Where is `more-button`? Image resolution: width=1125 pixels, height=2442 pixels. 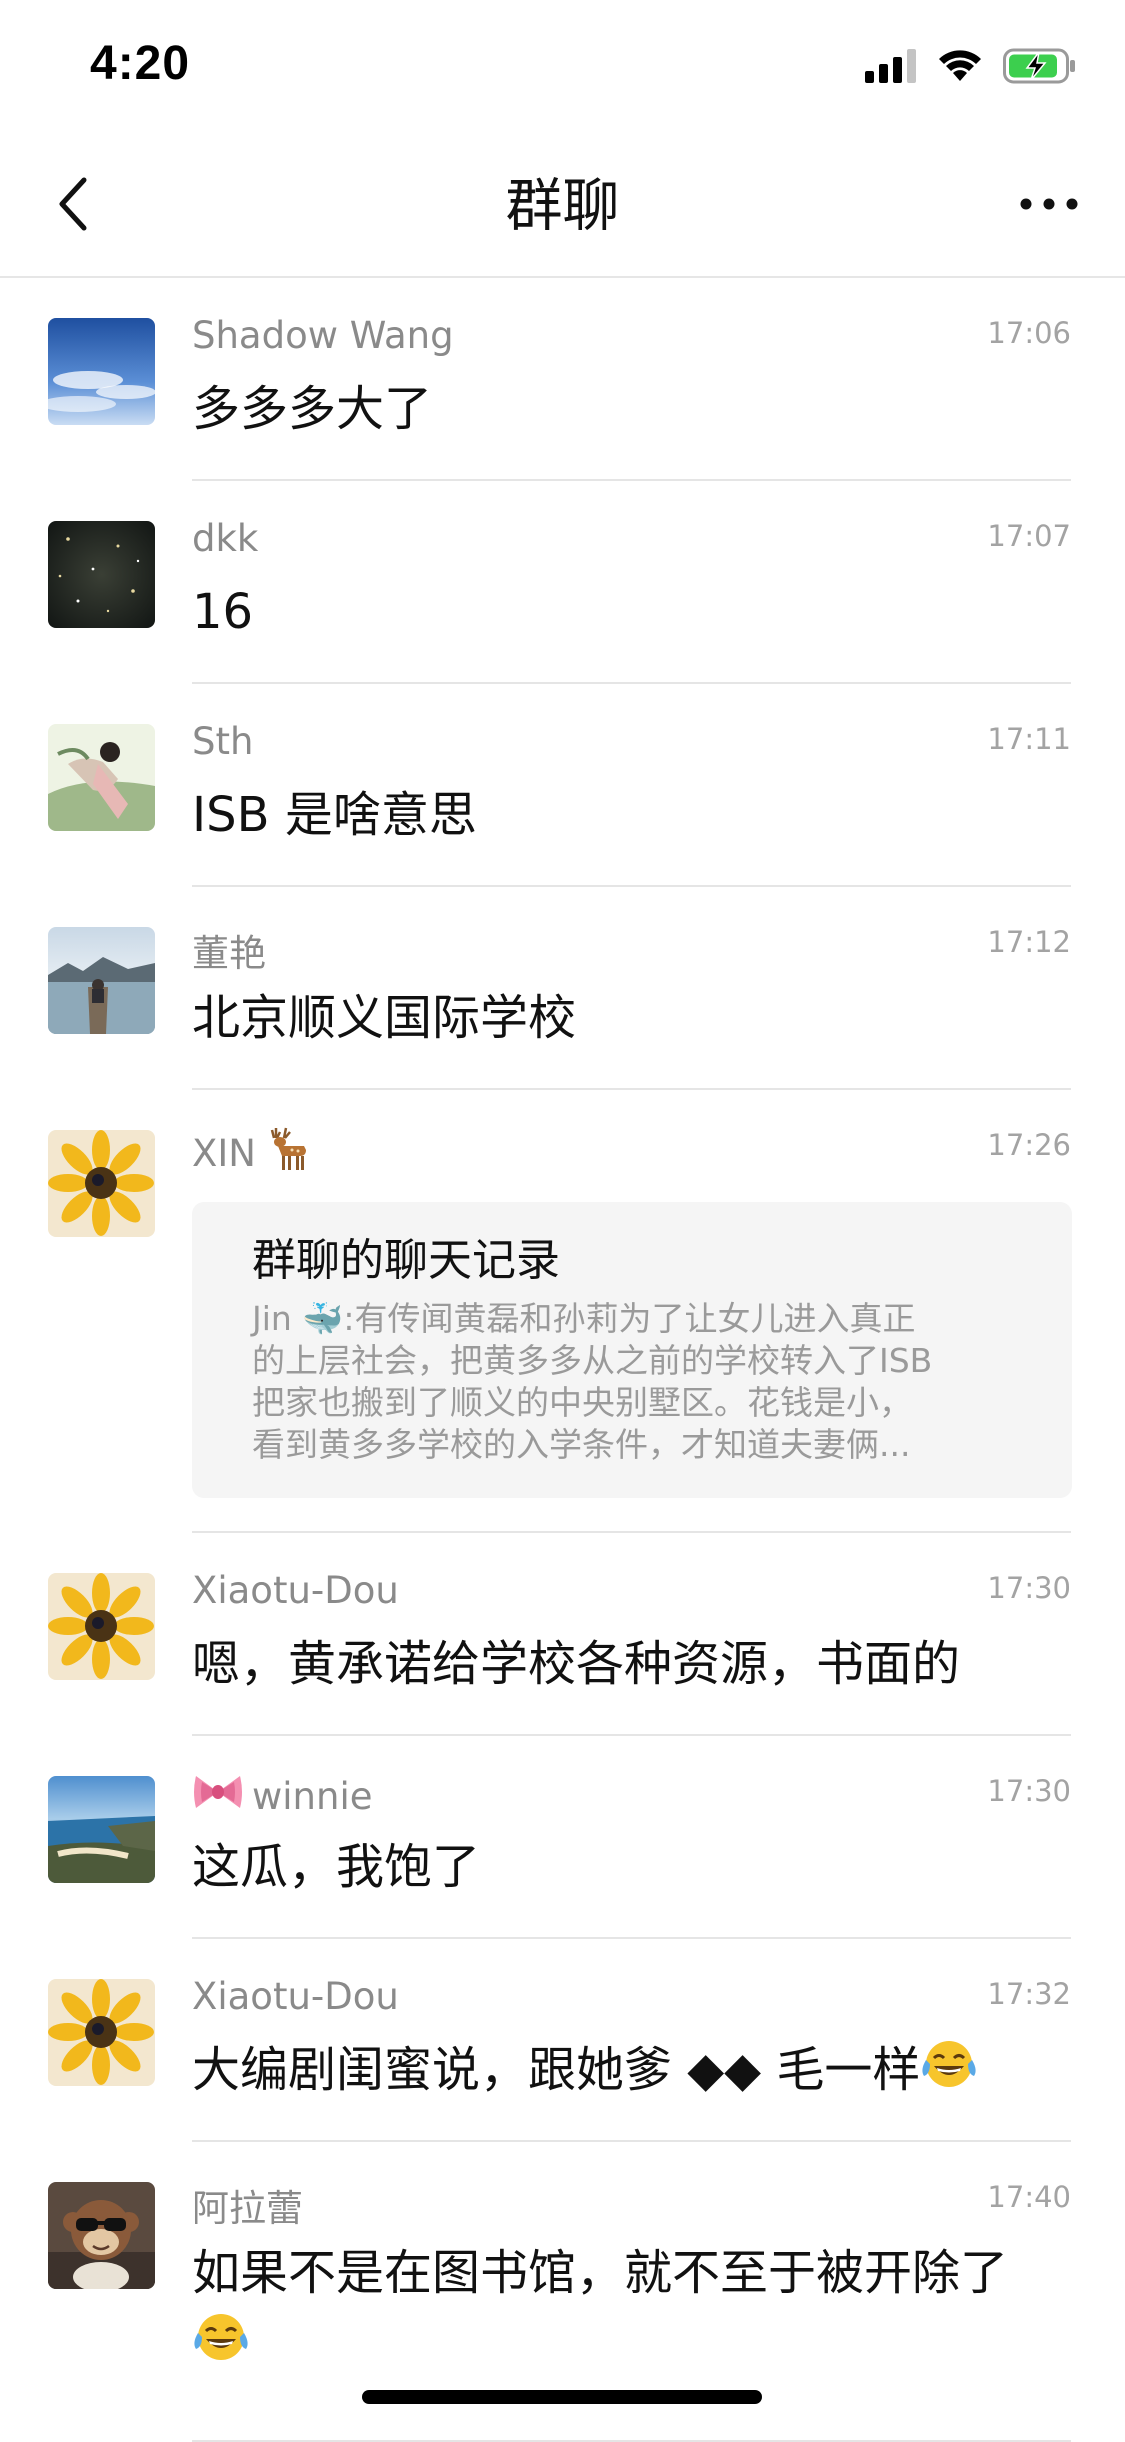
more-button is located at coordinates (1049, 204).